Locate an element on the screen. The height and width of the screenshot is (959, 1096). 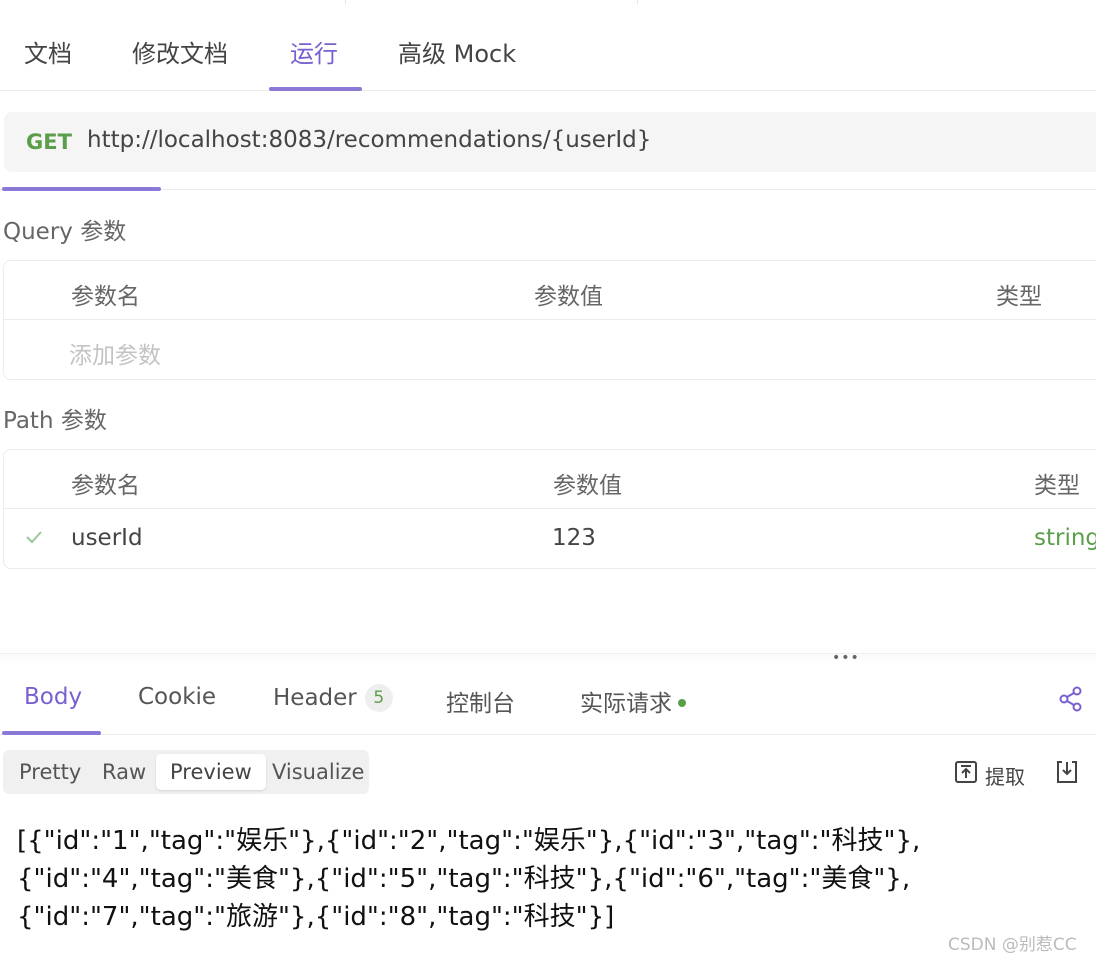
path-params-title: Path 参数 is located at coordinates (55, 421).